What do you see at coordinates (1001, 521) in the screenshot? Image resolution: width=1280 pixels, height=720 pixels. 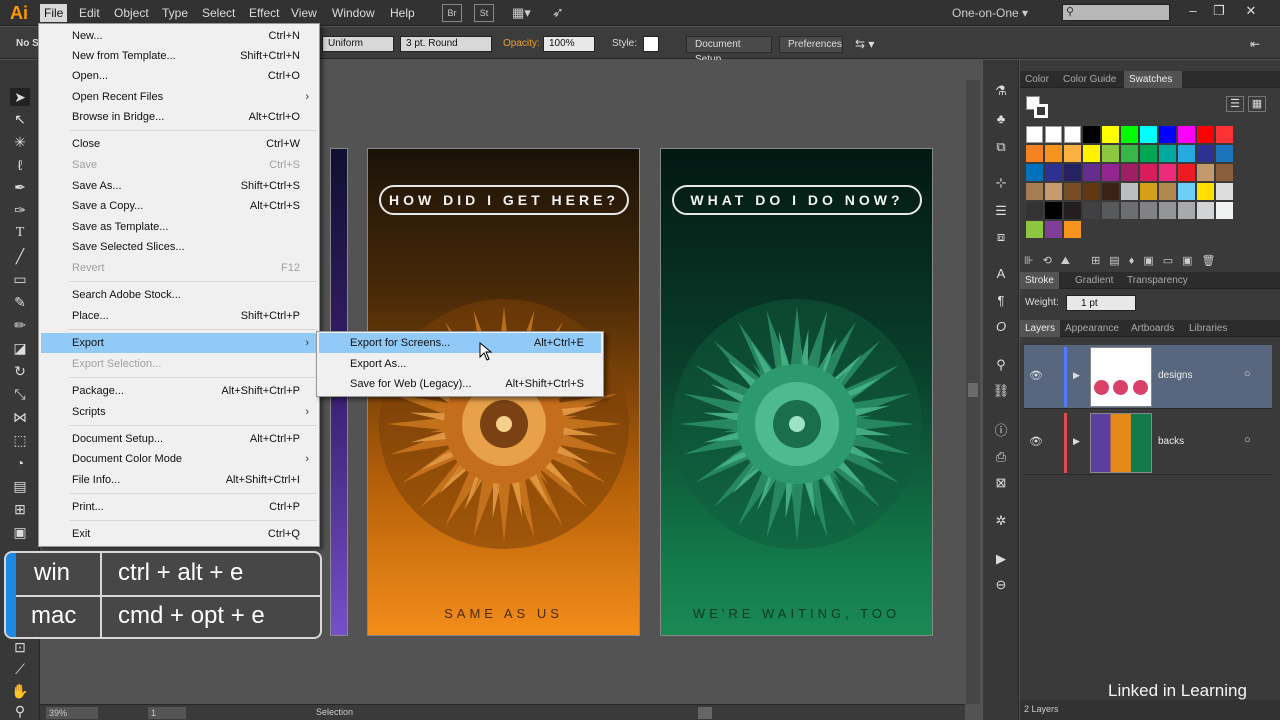 I see `asset-export-icon: ✲` at bounding box center [1001, 521].